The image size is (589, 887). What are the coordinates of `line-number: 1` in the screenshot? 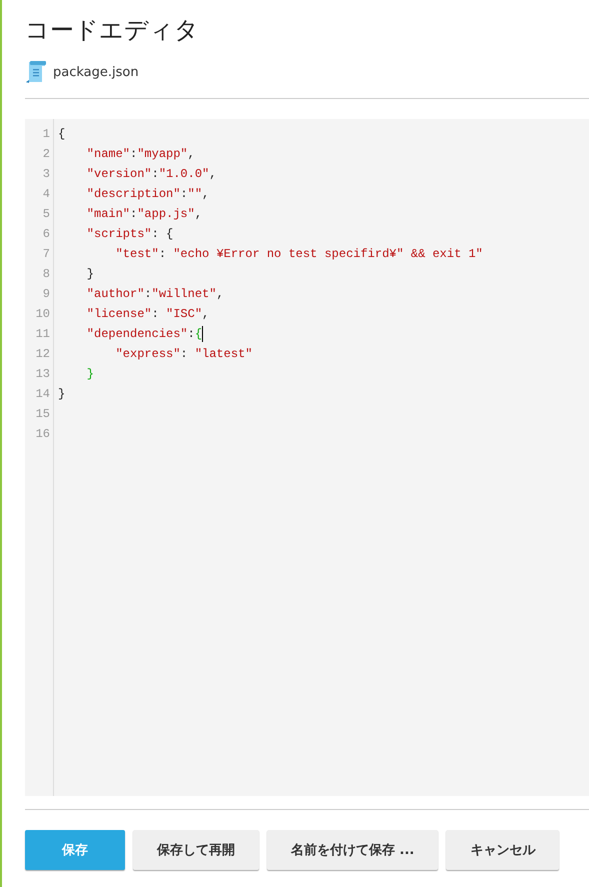 It's located at (46, 134).